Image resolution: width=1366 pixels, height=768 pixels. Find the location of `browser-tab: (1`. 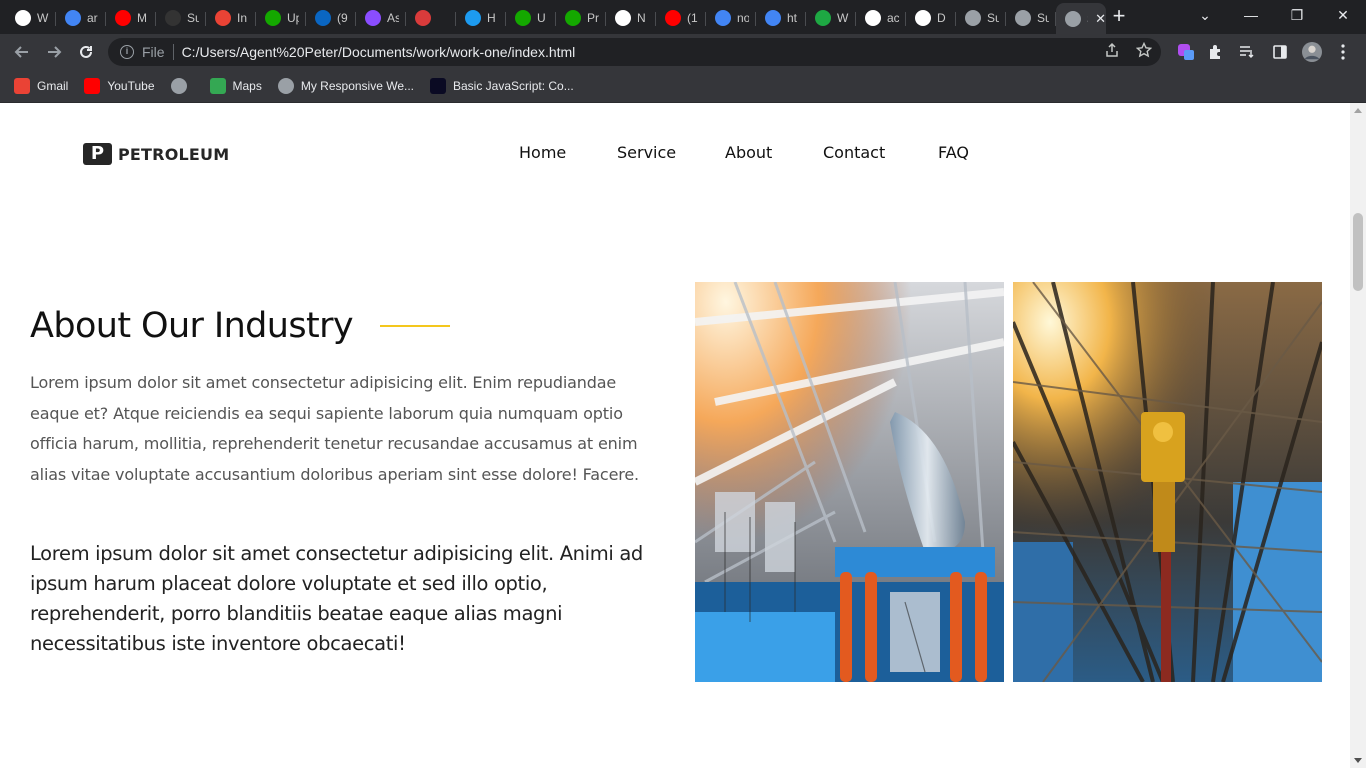

browser-tab: (1 is located at coordinates (681, 18).